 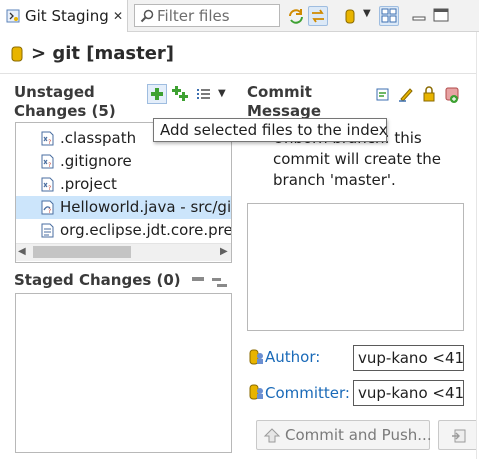 I want to click on maximize-button, so click(x=441, y=15).